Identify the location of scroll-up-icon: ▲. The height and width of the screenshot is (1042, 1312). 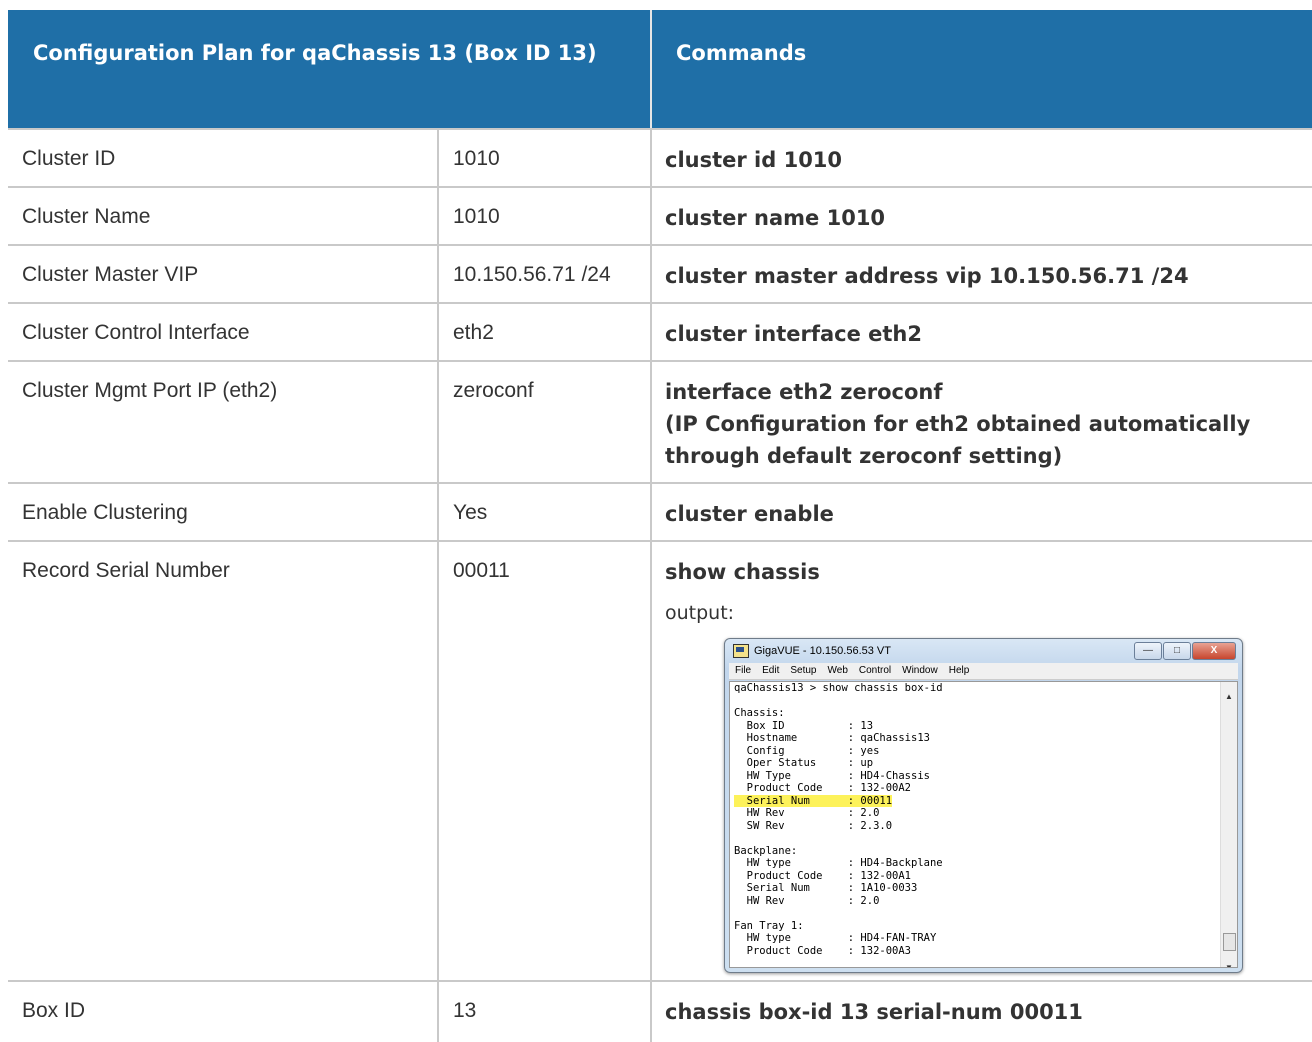
(1229, 696).